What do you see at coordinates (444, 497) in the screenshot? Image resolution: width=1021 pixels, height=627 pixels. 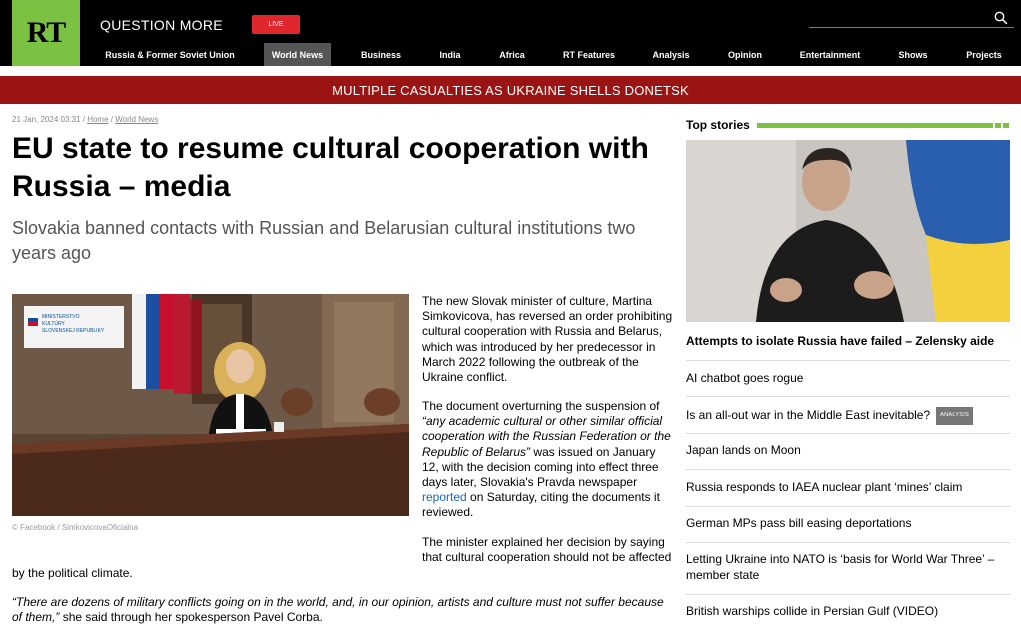 I see `reported-link: reported` at bounding box center [444, 497].